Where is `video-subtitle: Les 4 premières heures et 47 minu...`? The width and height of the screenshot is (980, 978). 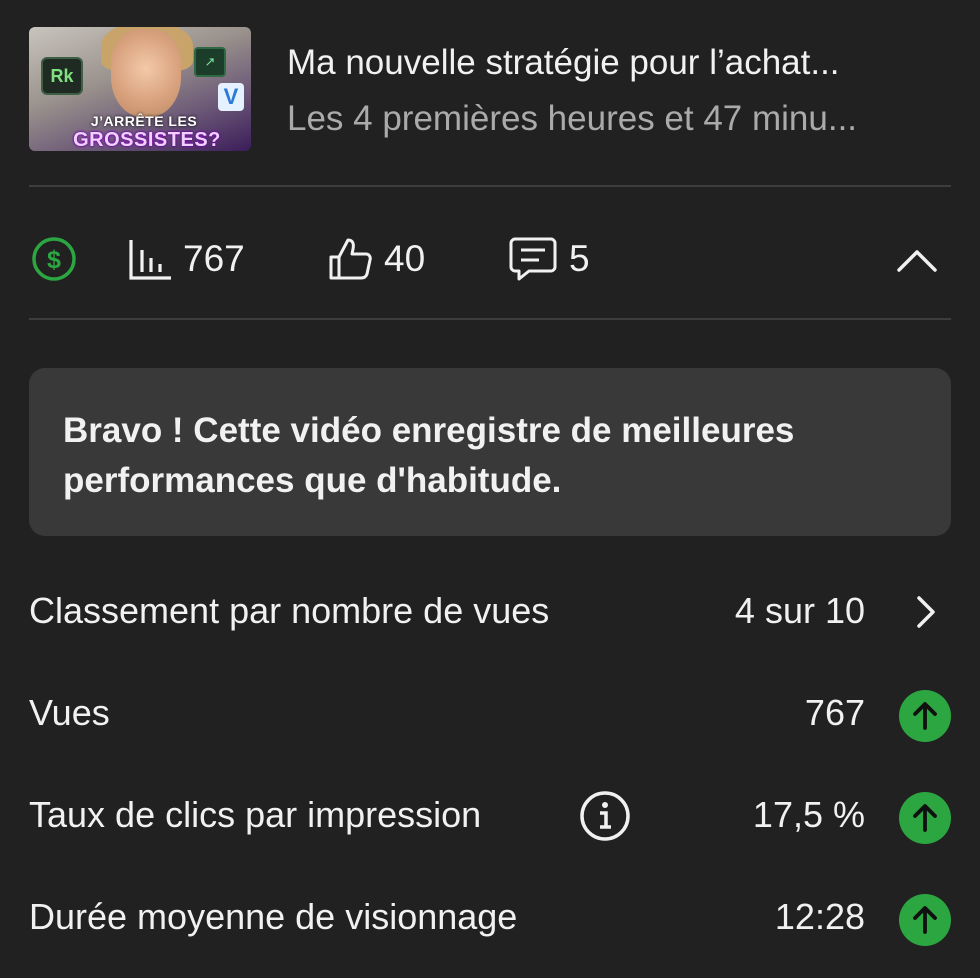 video-subtitle: Les 4 premières heures et 47 minu... is located at coordinates (572, 118).